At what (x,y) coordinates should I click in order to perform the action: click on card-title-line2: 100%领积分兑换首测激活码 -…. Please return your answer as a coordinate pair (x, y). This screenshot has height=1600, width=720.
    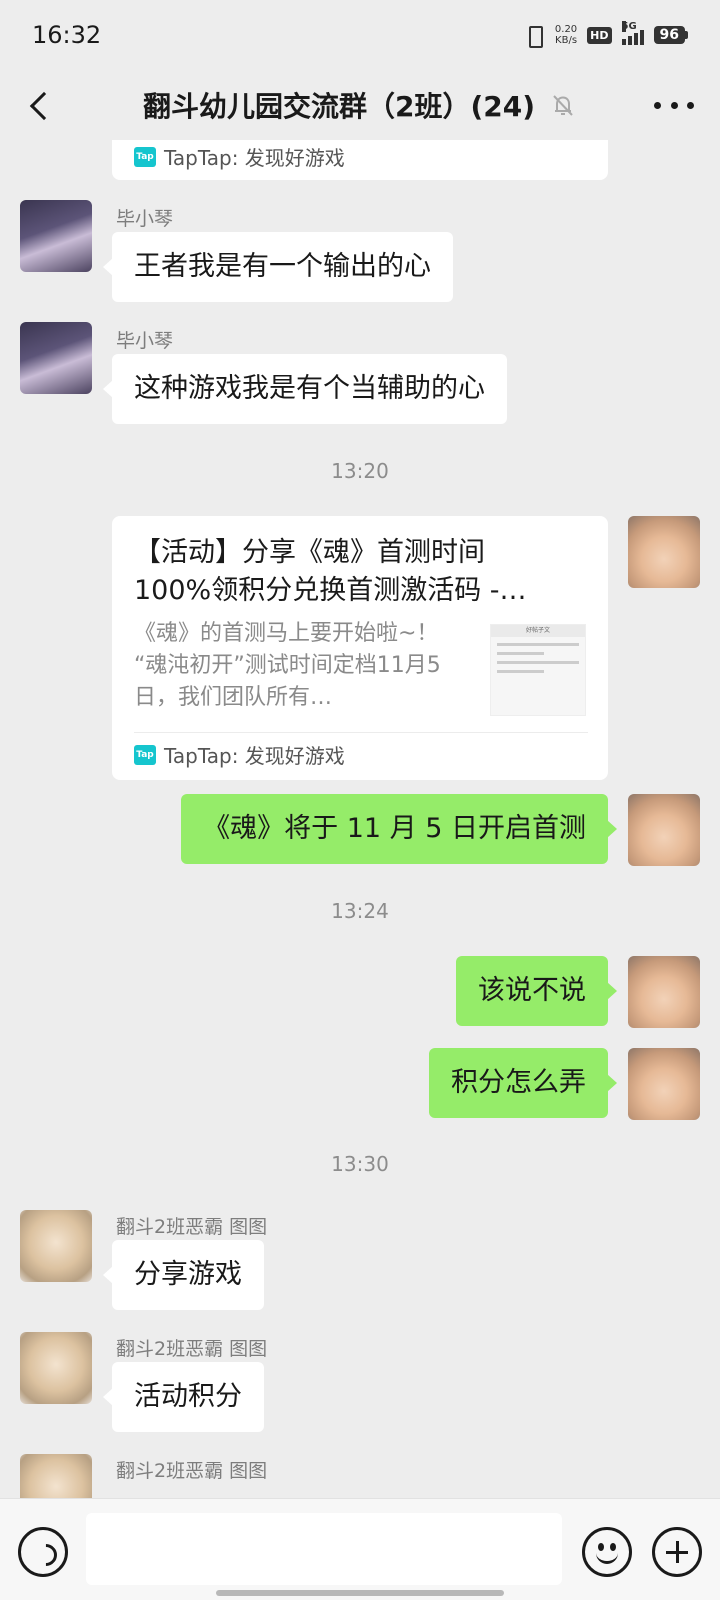
    Looking at the image, I should click on (330, 590).